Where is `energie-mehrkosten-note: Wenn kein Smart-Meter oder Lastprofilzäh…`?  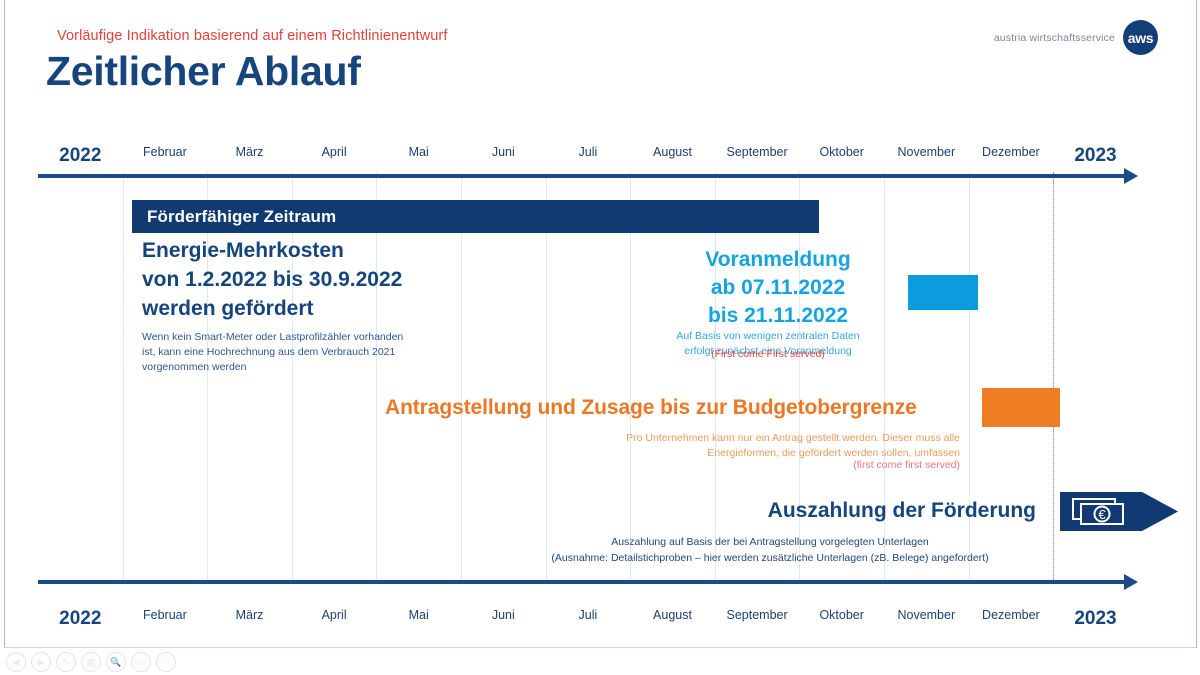
energie-mehrkosten-note: Wenn kein Smart-Meter oder Lastprofilzäh… is located at coordinates (273, 352).